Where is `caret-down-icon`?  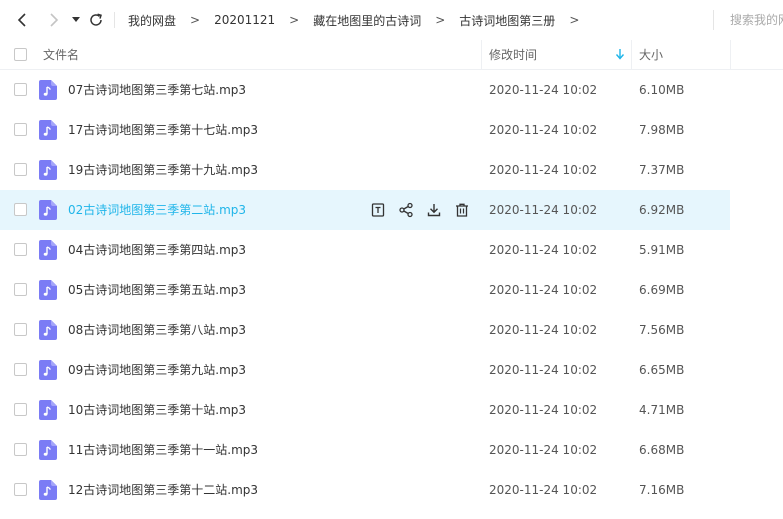
caret-down-icon is located at coordinates (76, 19).